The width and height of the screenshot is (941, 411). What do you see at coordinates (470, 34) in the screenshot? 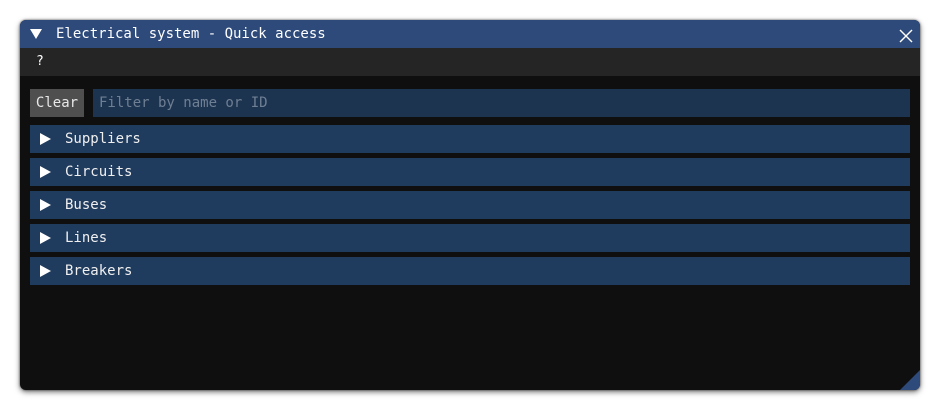
I see `title-bar: Electrical system - Quick access` at bounding box center [470, 34].